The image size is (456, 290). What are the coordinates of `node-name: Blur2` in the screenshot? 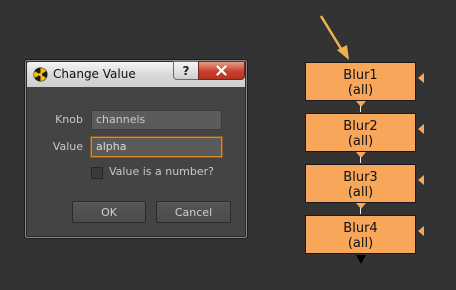 It's located at (360, 126).